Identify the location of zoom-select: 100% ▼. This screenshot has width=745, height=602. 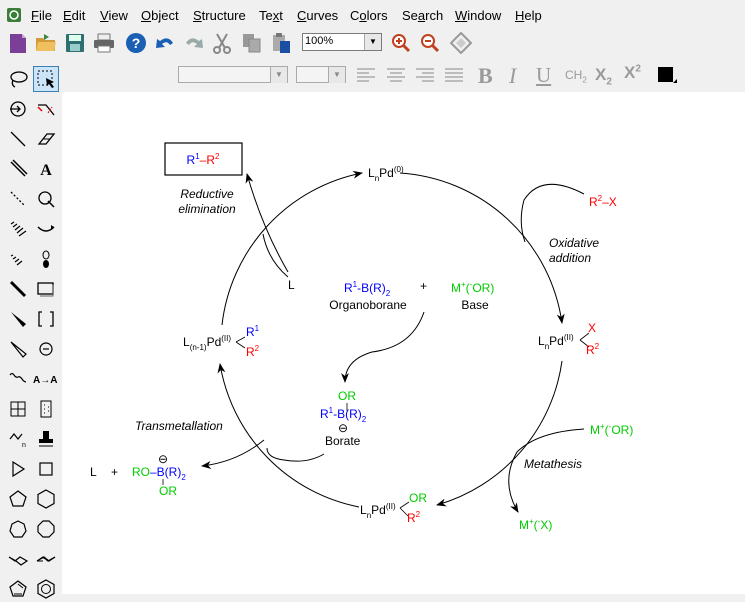
(342, 42).